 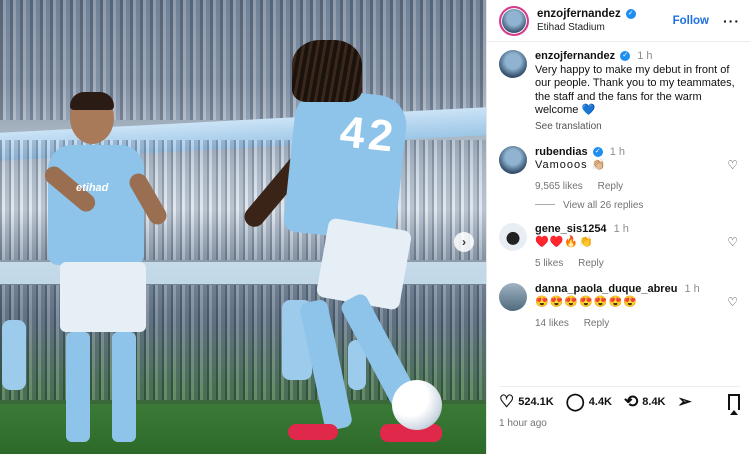 I want to click on share-action: ➢, so click(x=687, y=402).